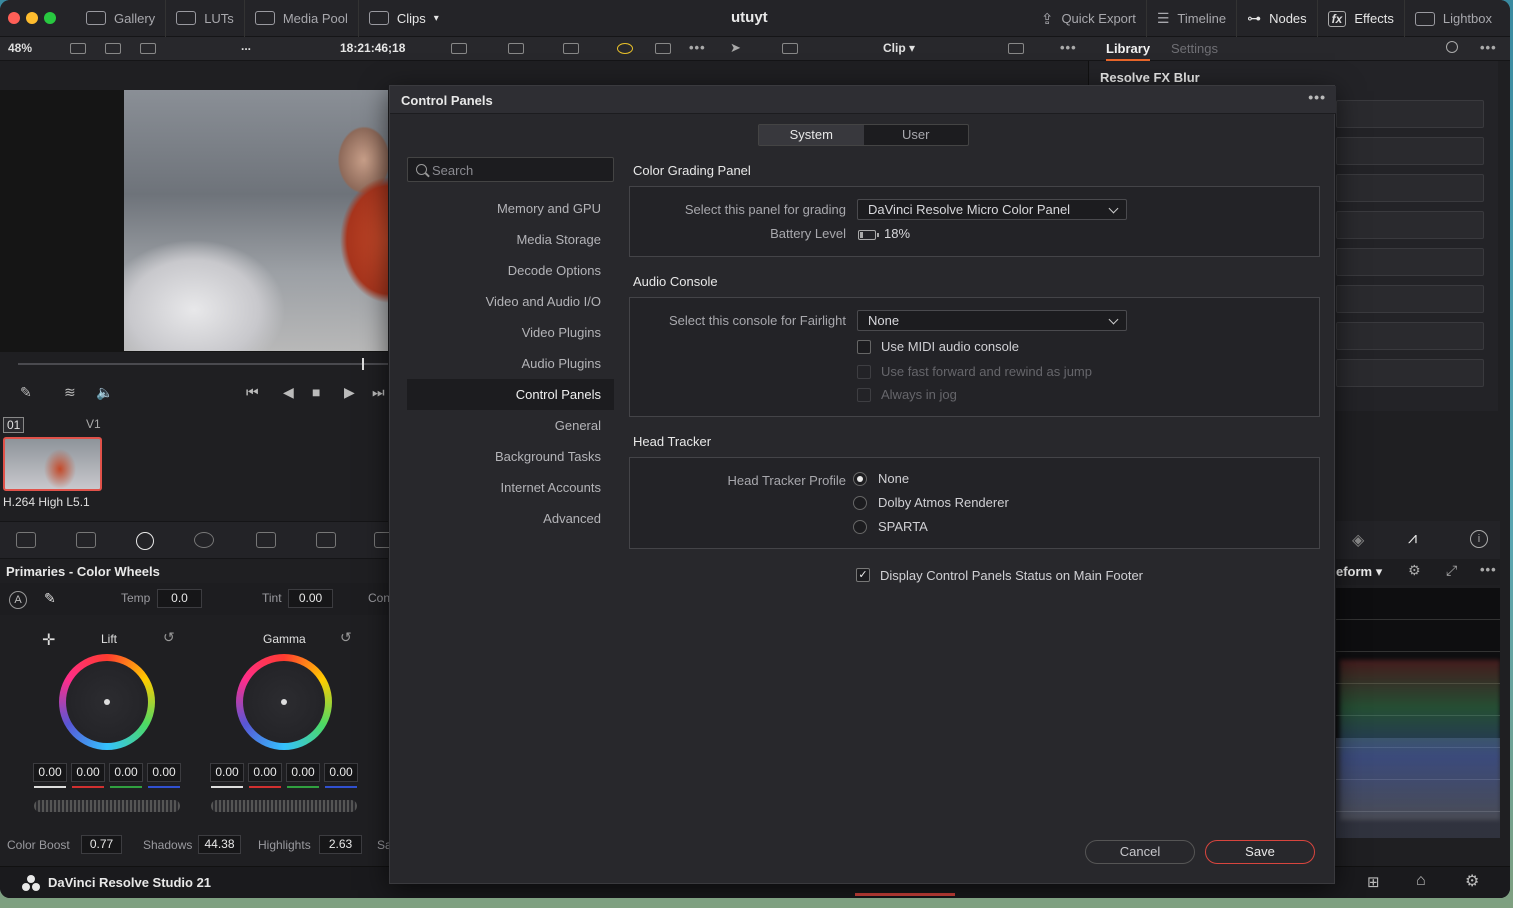 Image resolution: width=1513 pixels, height=908 pixels. I want to click on viewer-more-icon: •••, so click(697, 47).